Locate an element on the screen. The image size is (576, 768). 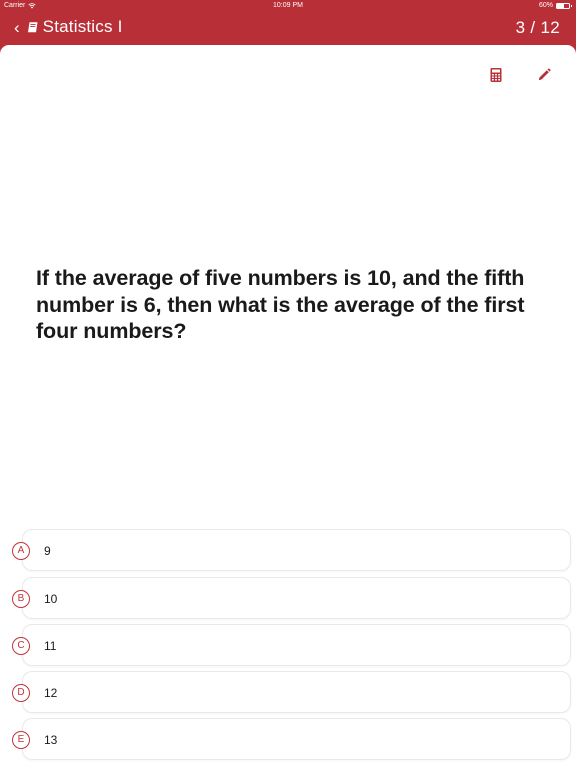
back-button: ‹ Statistics I is located at coordinates (68, 27).